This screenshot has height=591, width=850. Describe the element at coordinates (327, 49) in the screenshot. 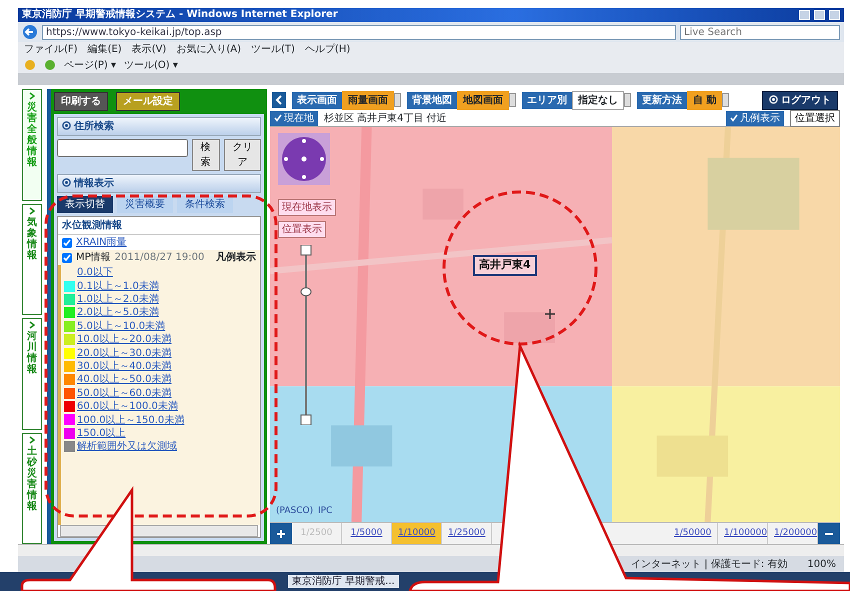

I see `menu-item: ヘルプ(H)` at that location.